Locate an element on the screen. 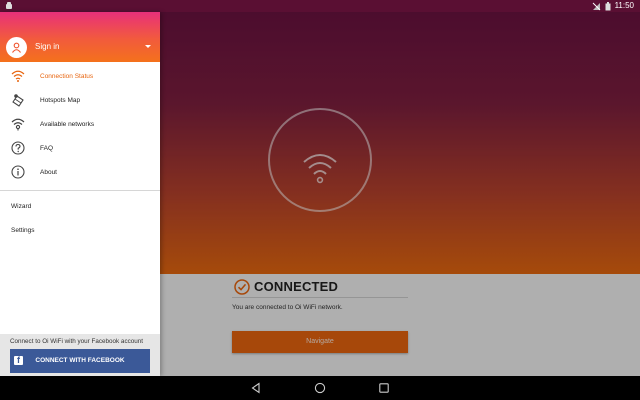 The width and height of the screenshot is (640, 400). menu-item-label: FAQ is located at coordinates (47, 148).